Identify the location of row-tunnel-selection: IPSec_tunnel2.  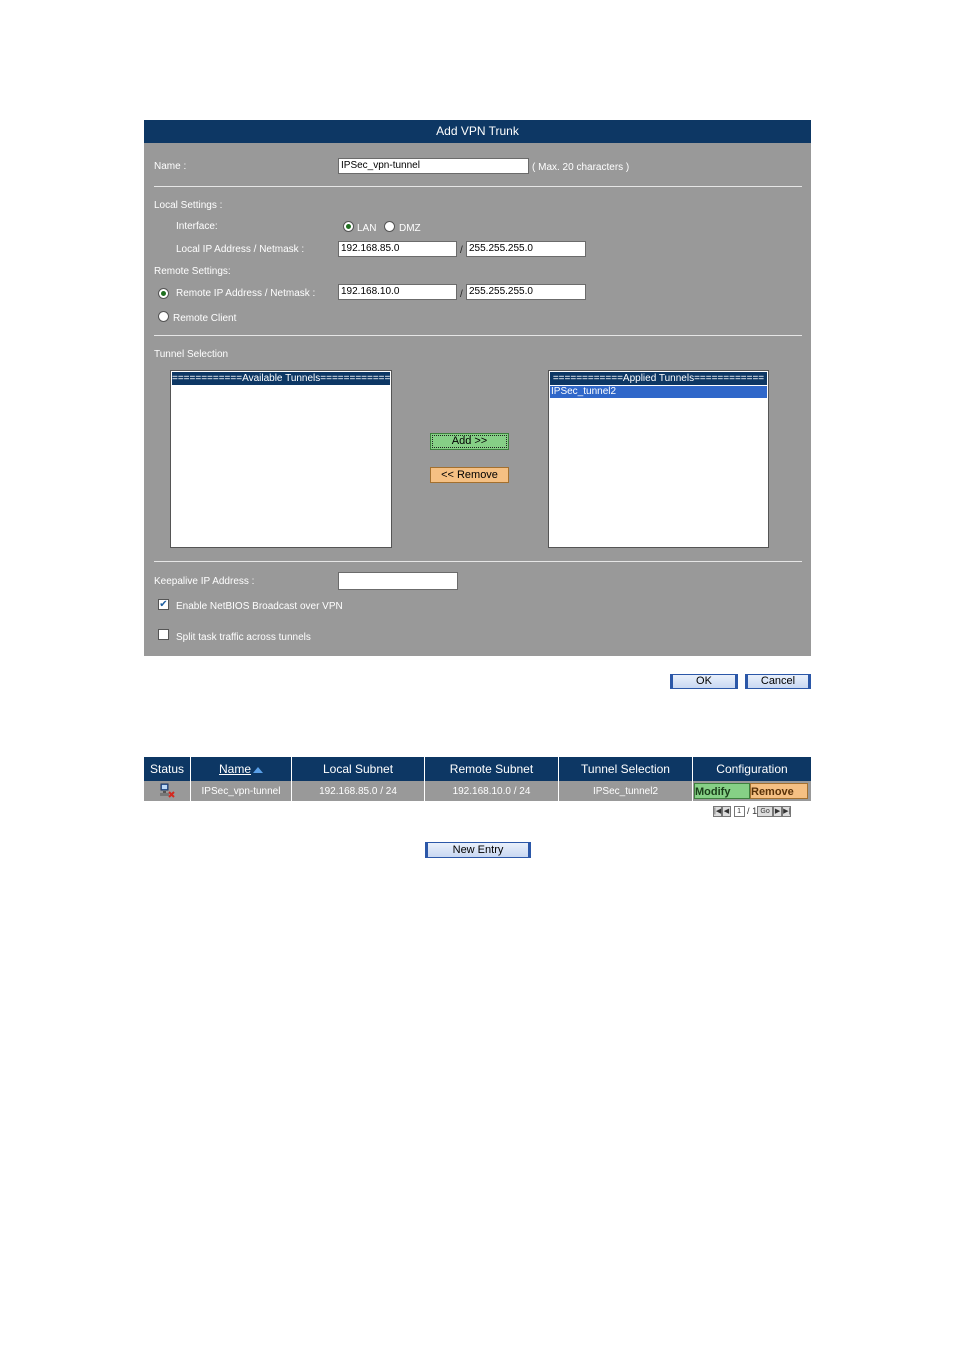
(625, 791).